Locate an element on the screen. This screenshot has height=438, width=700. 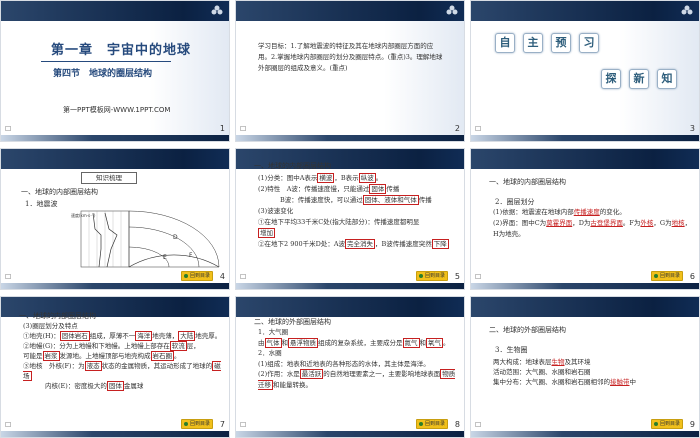
char-badge: 预 is located at coordinates (561, 43).